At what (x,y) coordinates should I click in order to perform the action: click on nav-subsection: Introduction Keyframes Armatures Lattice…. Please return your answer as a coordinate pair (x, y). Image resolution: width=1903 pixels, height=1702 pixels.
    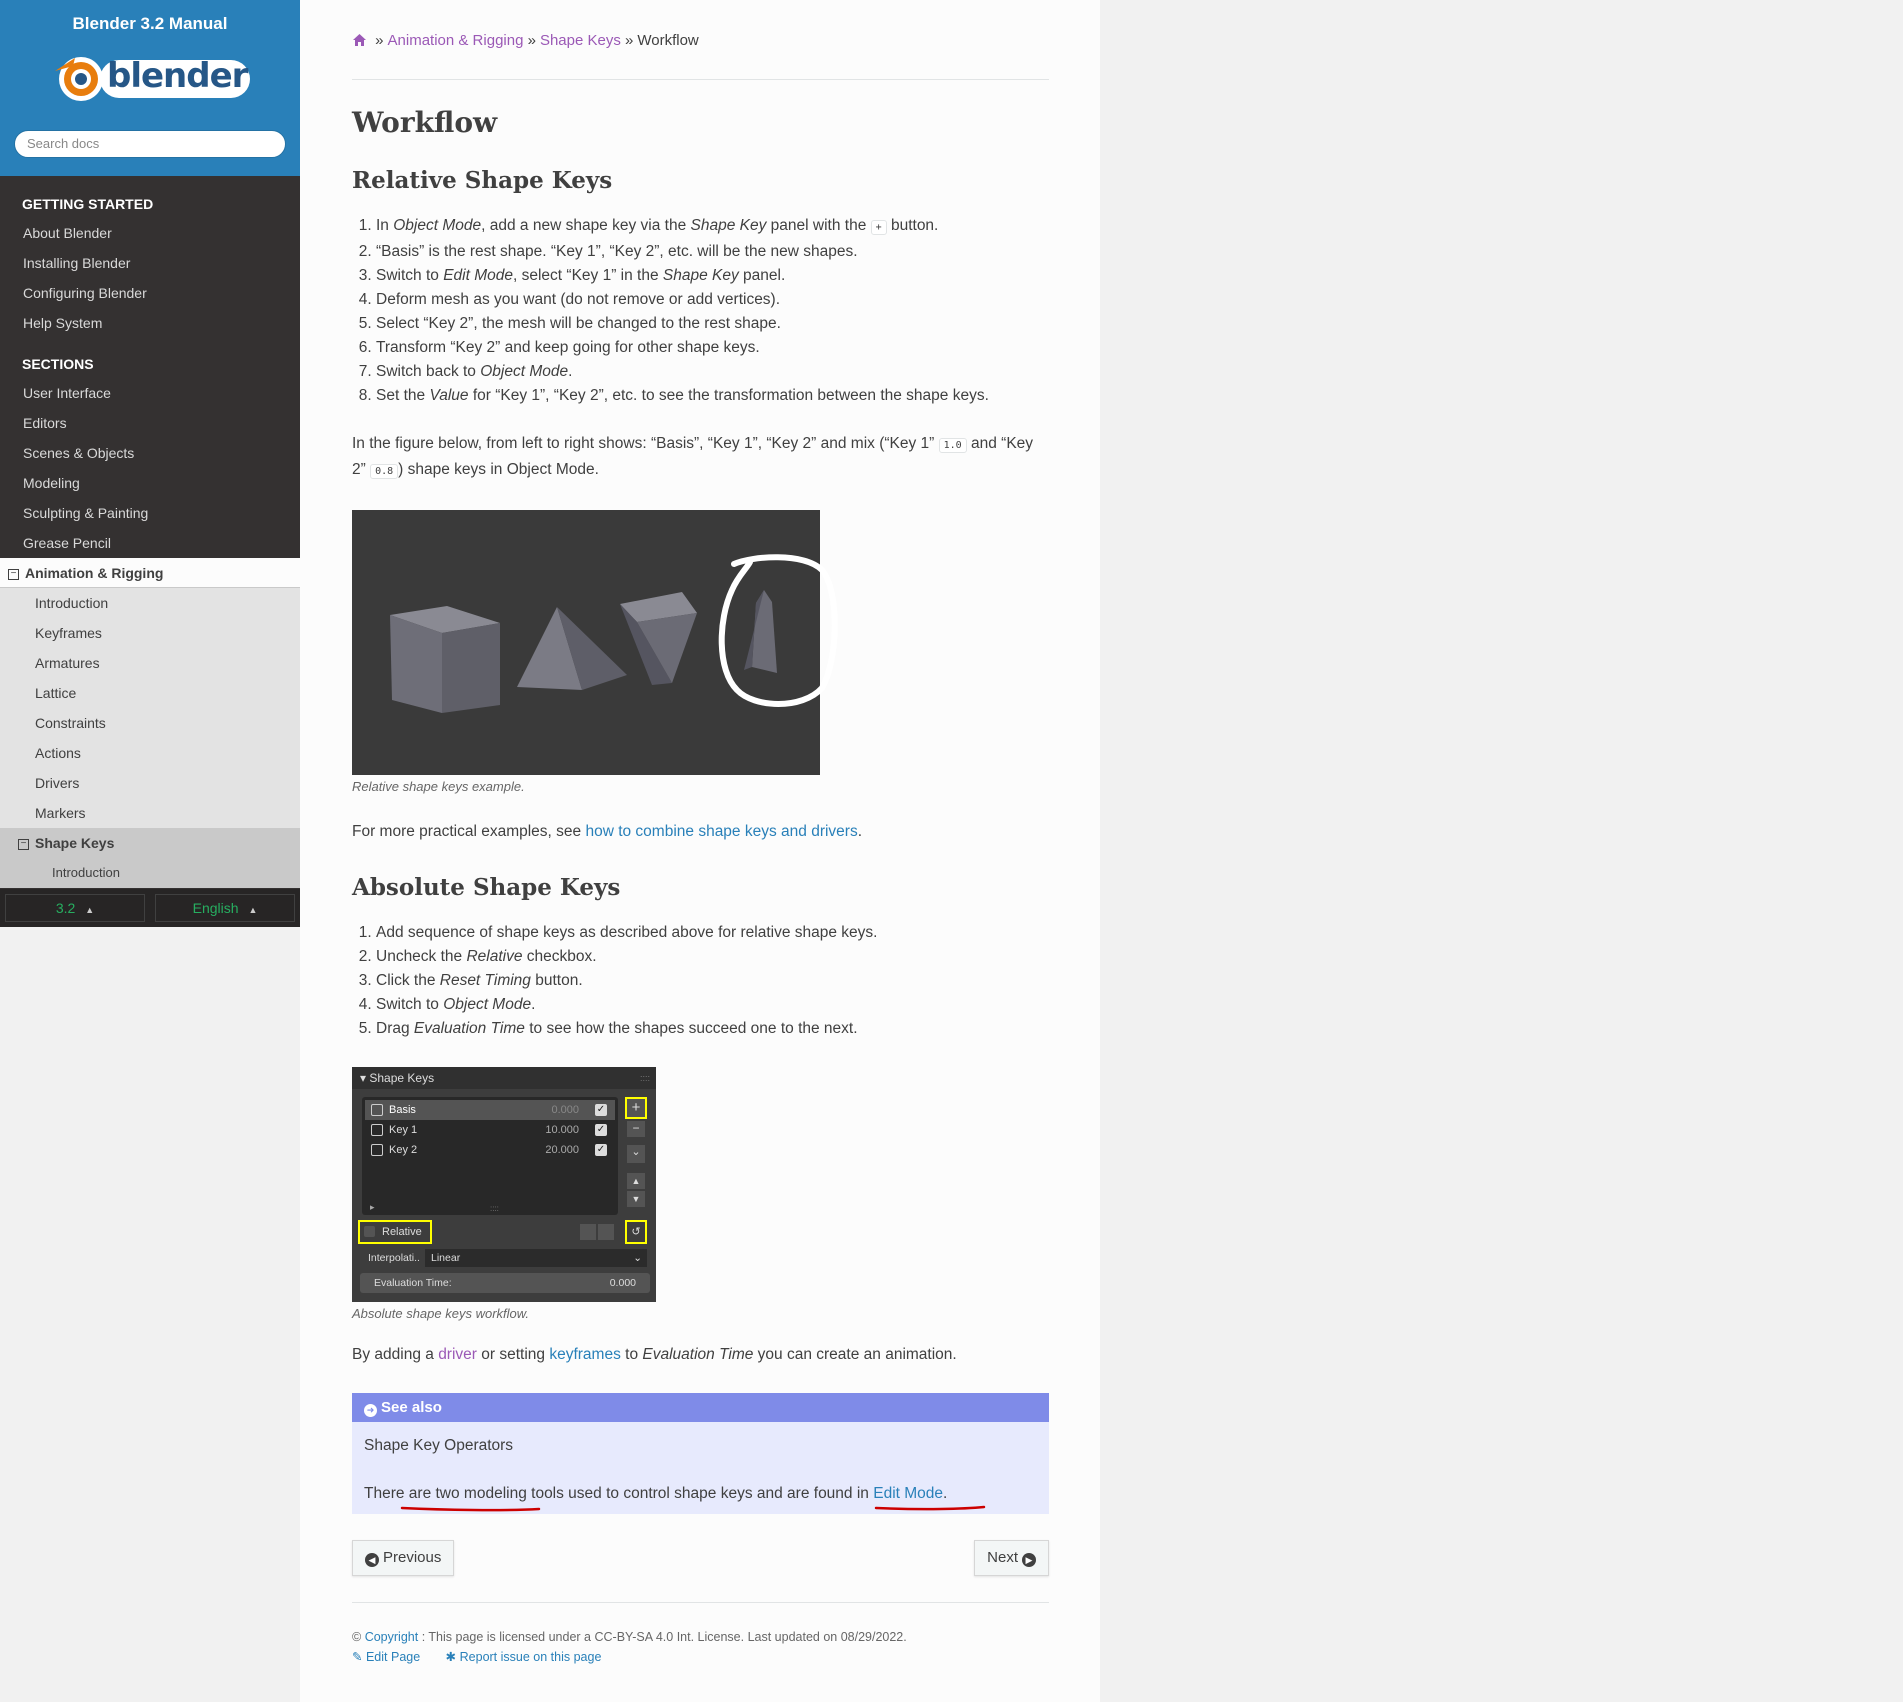
    Looking at the image, I should click on (150, 738).